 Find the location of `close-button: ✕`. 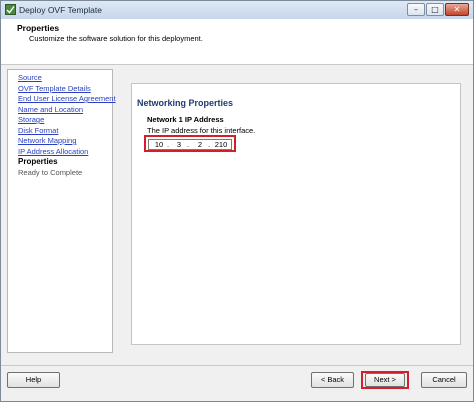

close-button: ✕ is located at coordinates (457, 9).